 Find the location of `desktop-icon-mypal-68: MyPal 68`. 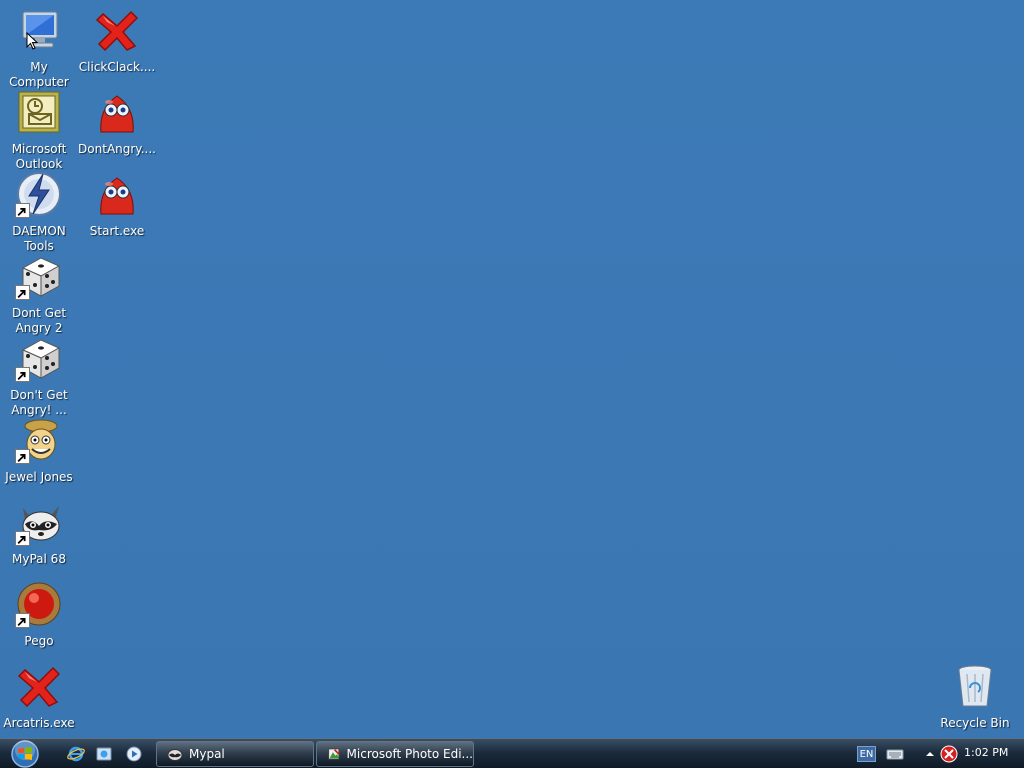

desktop-icon-mypal-68: MyPal 68 is located at coordinates (39, 535).